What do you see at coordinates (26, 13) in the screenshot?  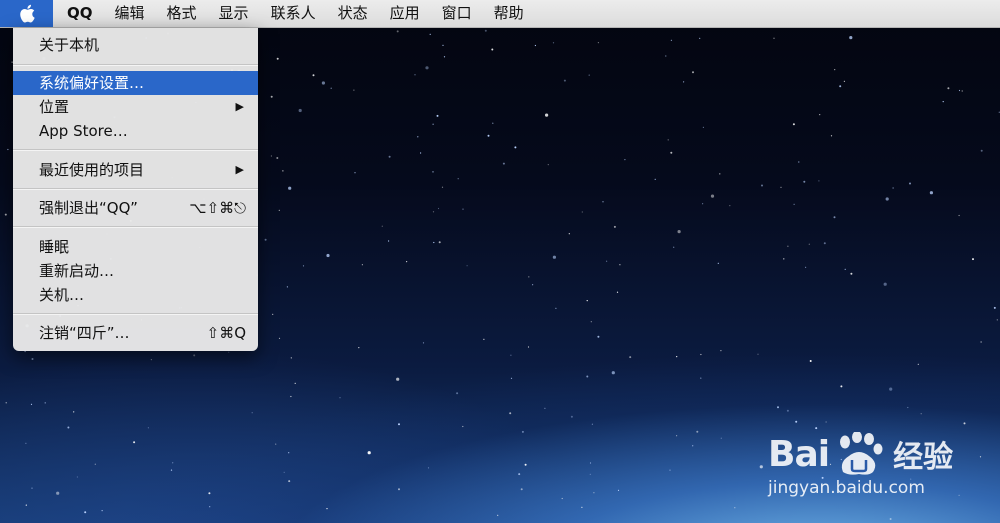 I see `apple-menu-button` at bounding box center [26, 13].